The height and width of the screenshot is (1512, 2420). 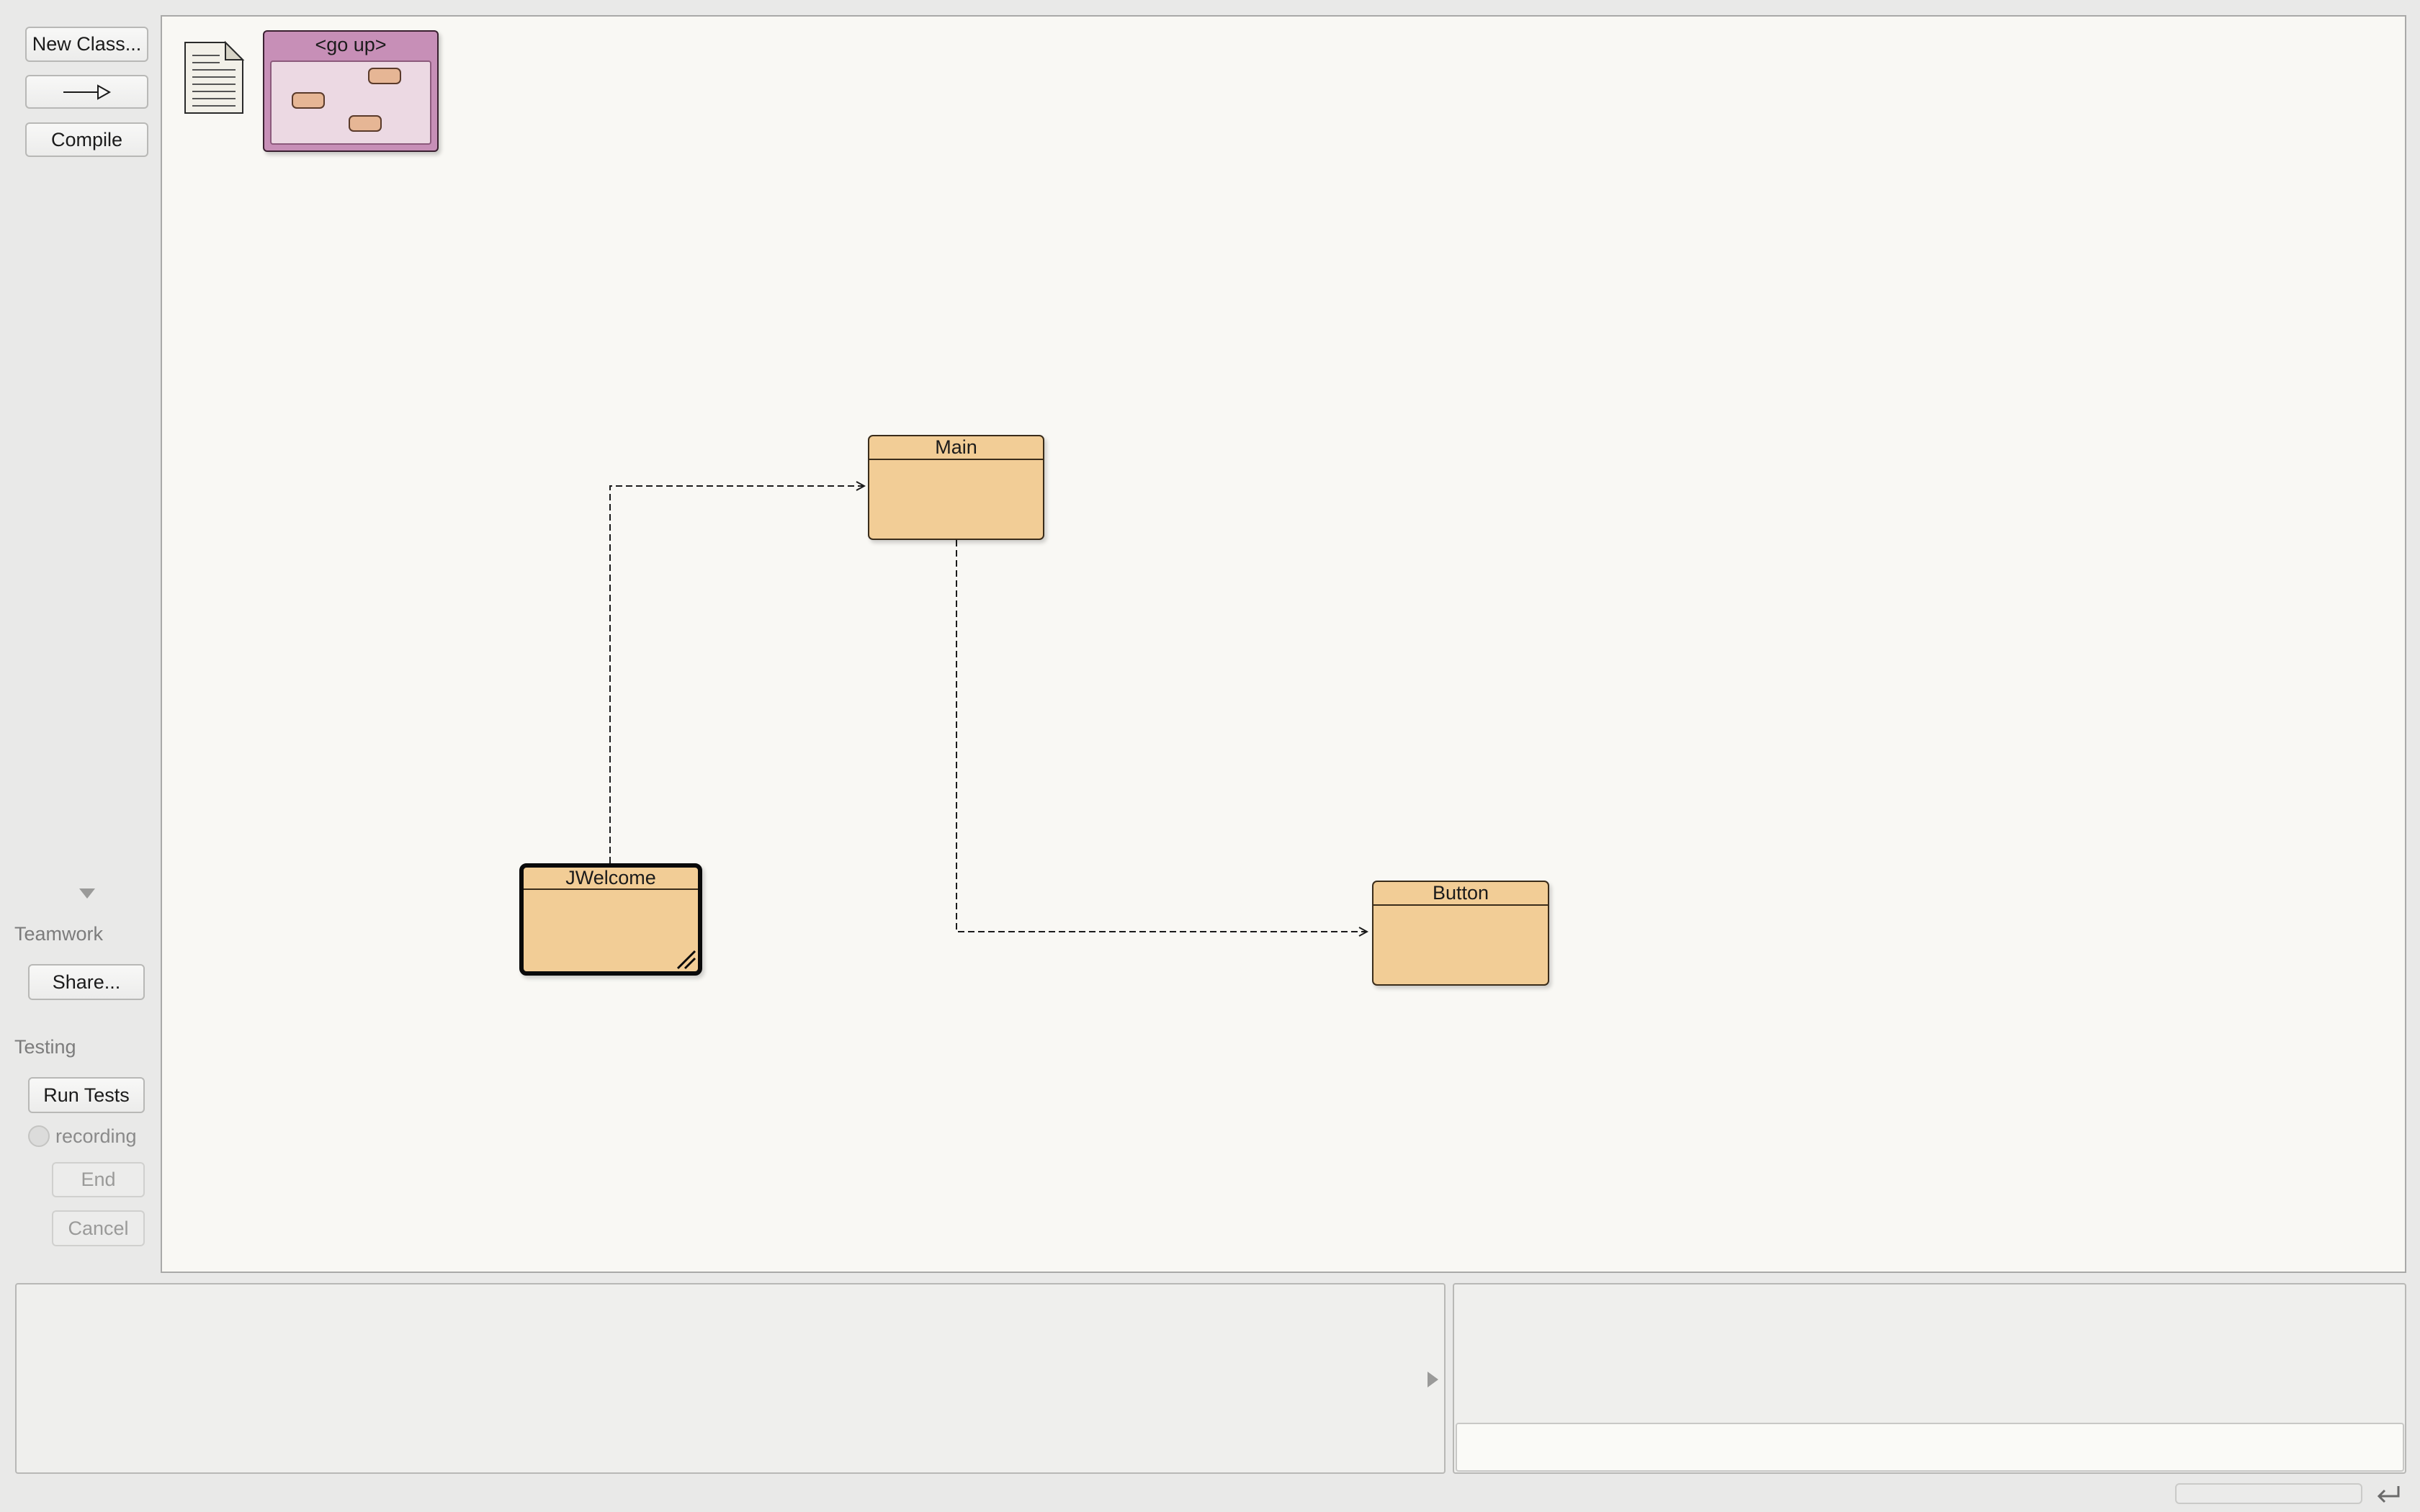 What do you see at coordinates (956, 487) in the screenshot?
I see `class-main: Main` at bounding box center [956, 487].